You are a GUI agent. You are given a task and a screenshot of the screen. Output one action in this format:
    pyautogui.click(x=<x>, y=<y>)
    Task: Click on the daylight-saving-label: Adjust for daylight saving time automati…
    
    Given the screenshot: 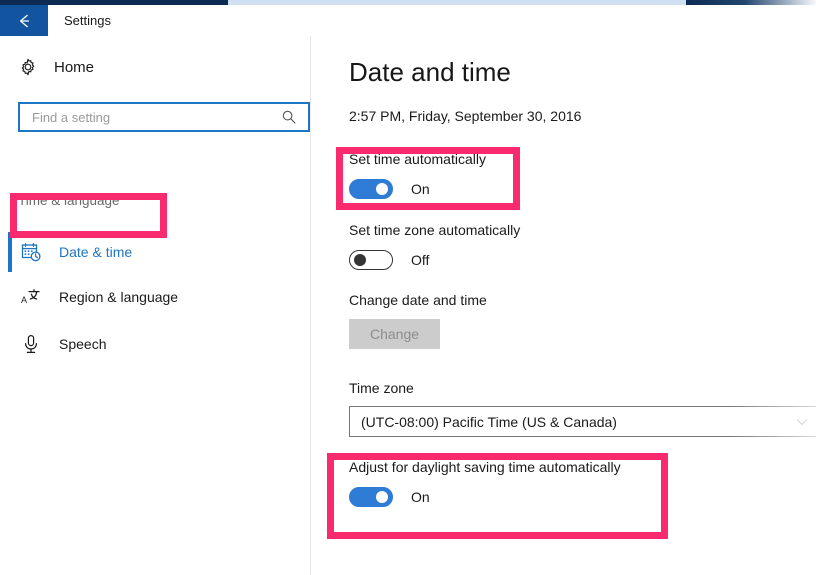 What is the action you would take?
    pyautogui.click(x=485, y=467)
    